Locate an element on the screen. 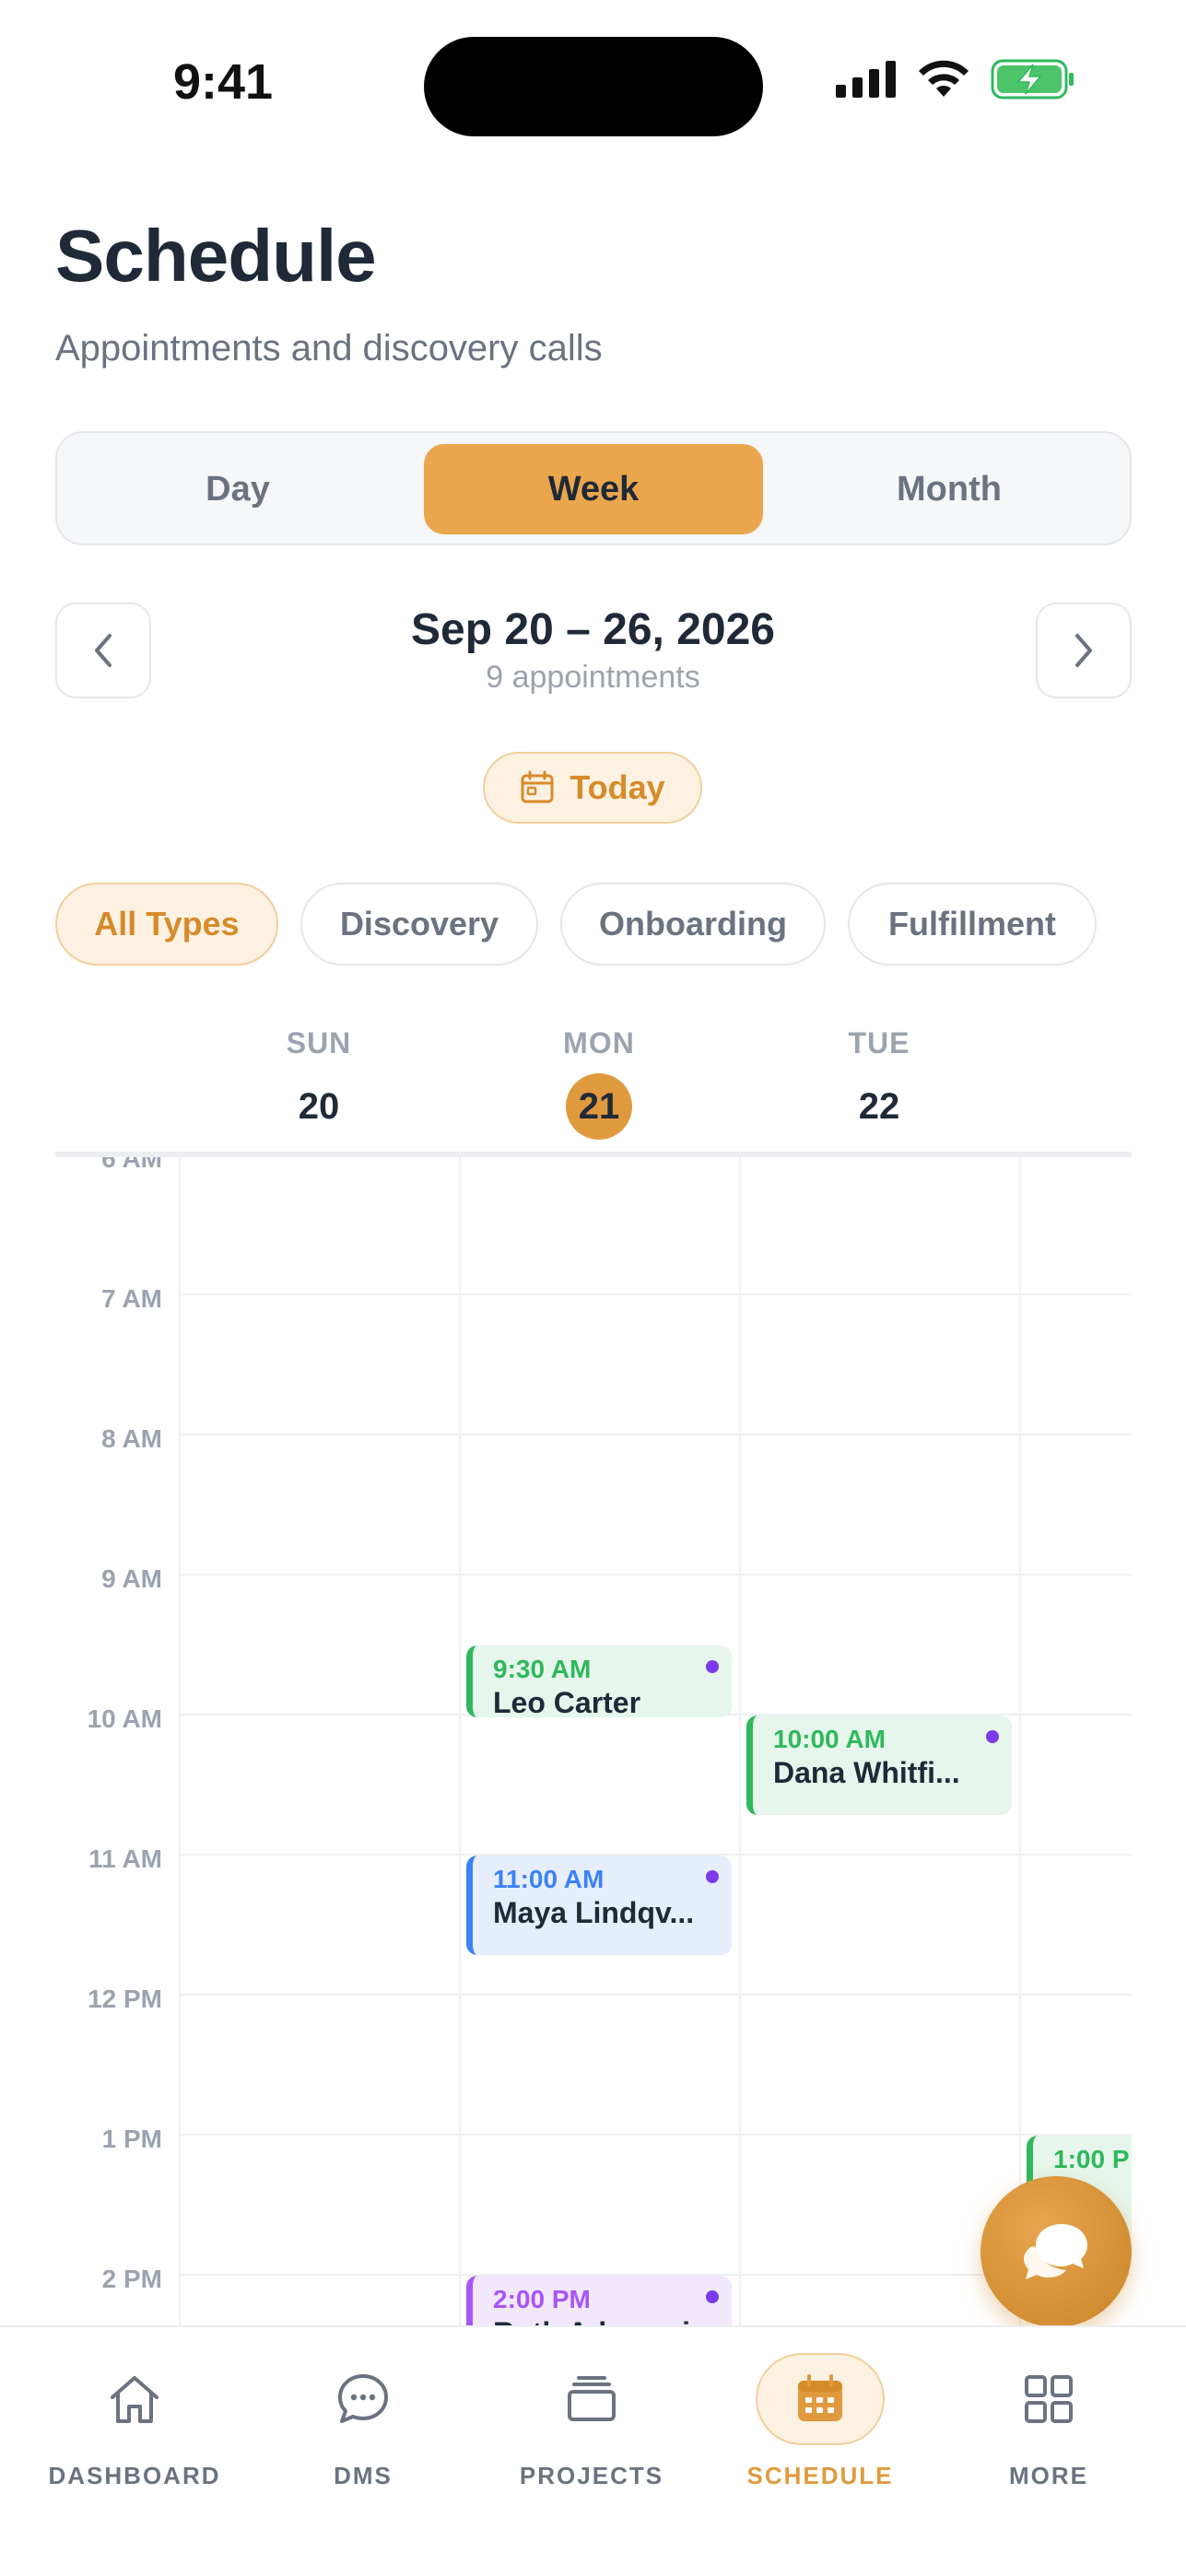 This screenshot has height=2576, width=1186. day-of-week: MON is located at coordinates (599, 1043).